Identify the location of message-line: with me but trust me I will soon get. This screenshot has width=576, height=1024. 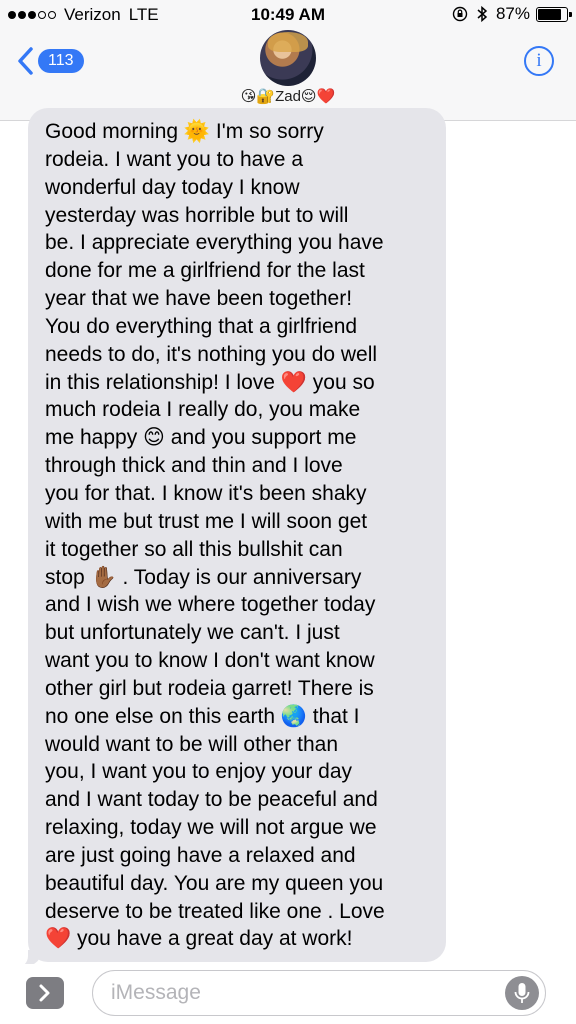
(206, 521).